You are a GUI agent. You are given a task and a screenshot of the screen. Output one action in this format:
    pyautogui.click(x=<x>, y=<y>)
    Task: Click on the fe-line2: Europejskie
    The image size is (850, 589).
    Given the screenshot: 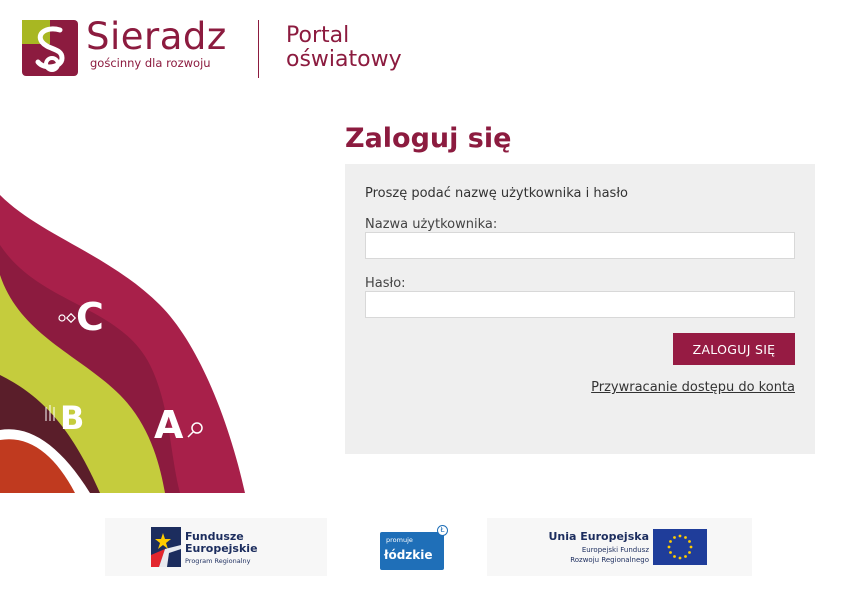 What is the action you would take?
    pyautogui.click(x=221, y=548)
    